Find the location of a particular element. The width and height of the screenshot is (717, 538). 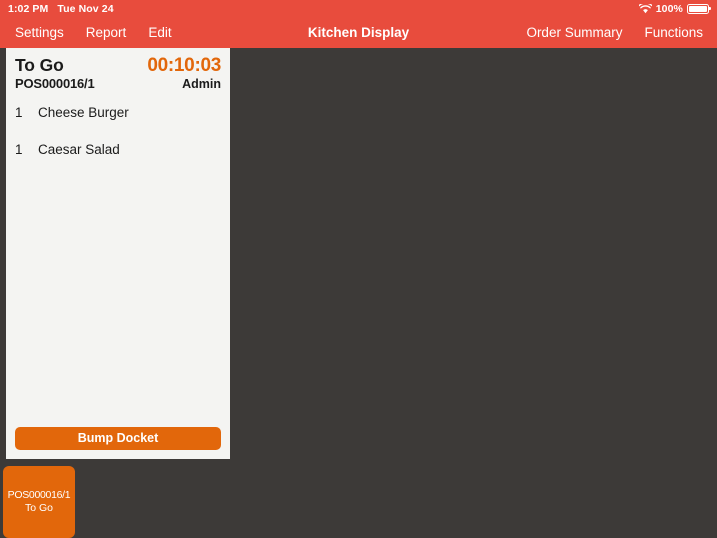

nav-item-settings: Settings is located at coordinates (39, 32).